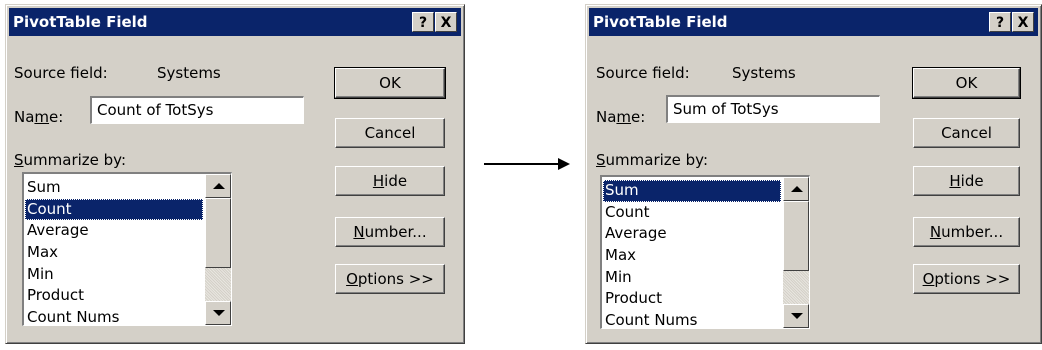  What do you see at coordinates (197, 110) in the screenshot?
I see `name-input: Count of TotSys` at bounding box center [197, 110].